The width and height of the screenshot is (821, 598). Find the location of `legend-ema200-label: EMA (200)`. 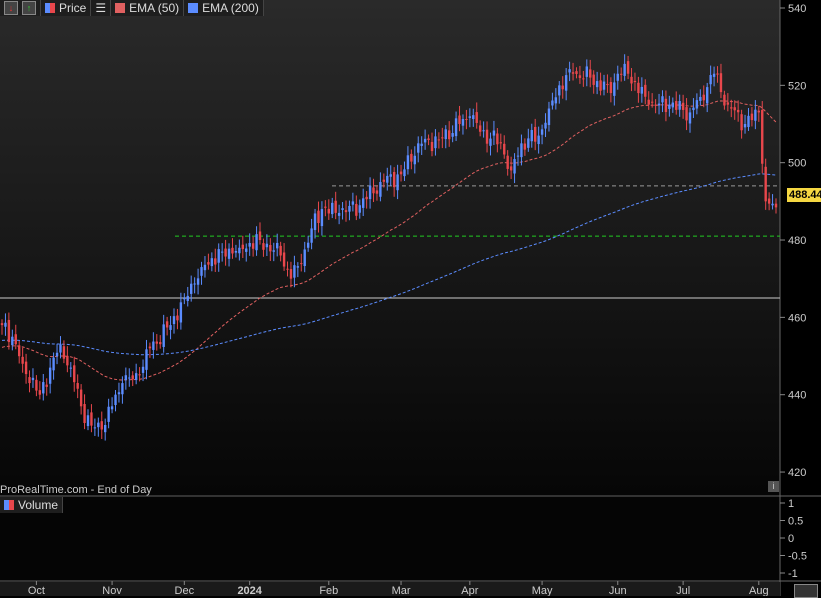

legend-ema200-label: EMA (200) is located at coordinates (230, 8).